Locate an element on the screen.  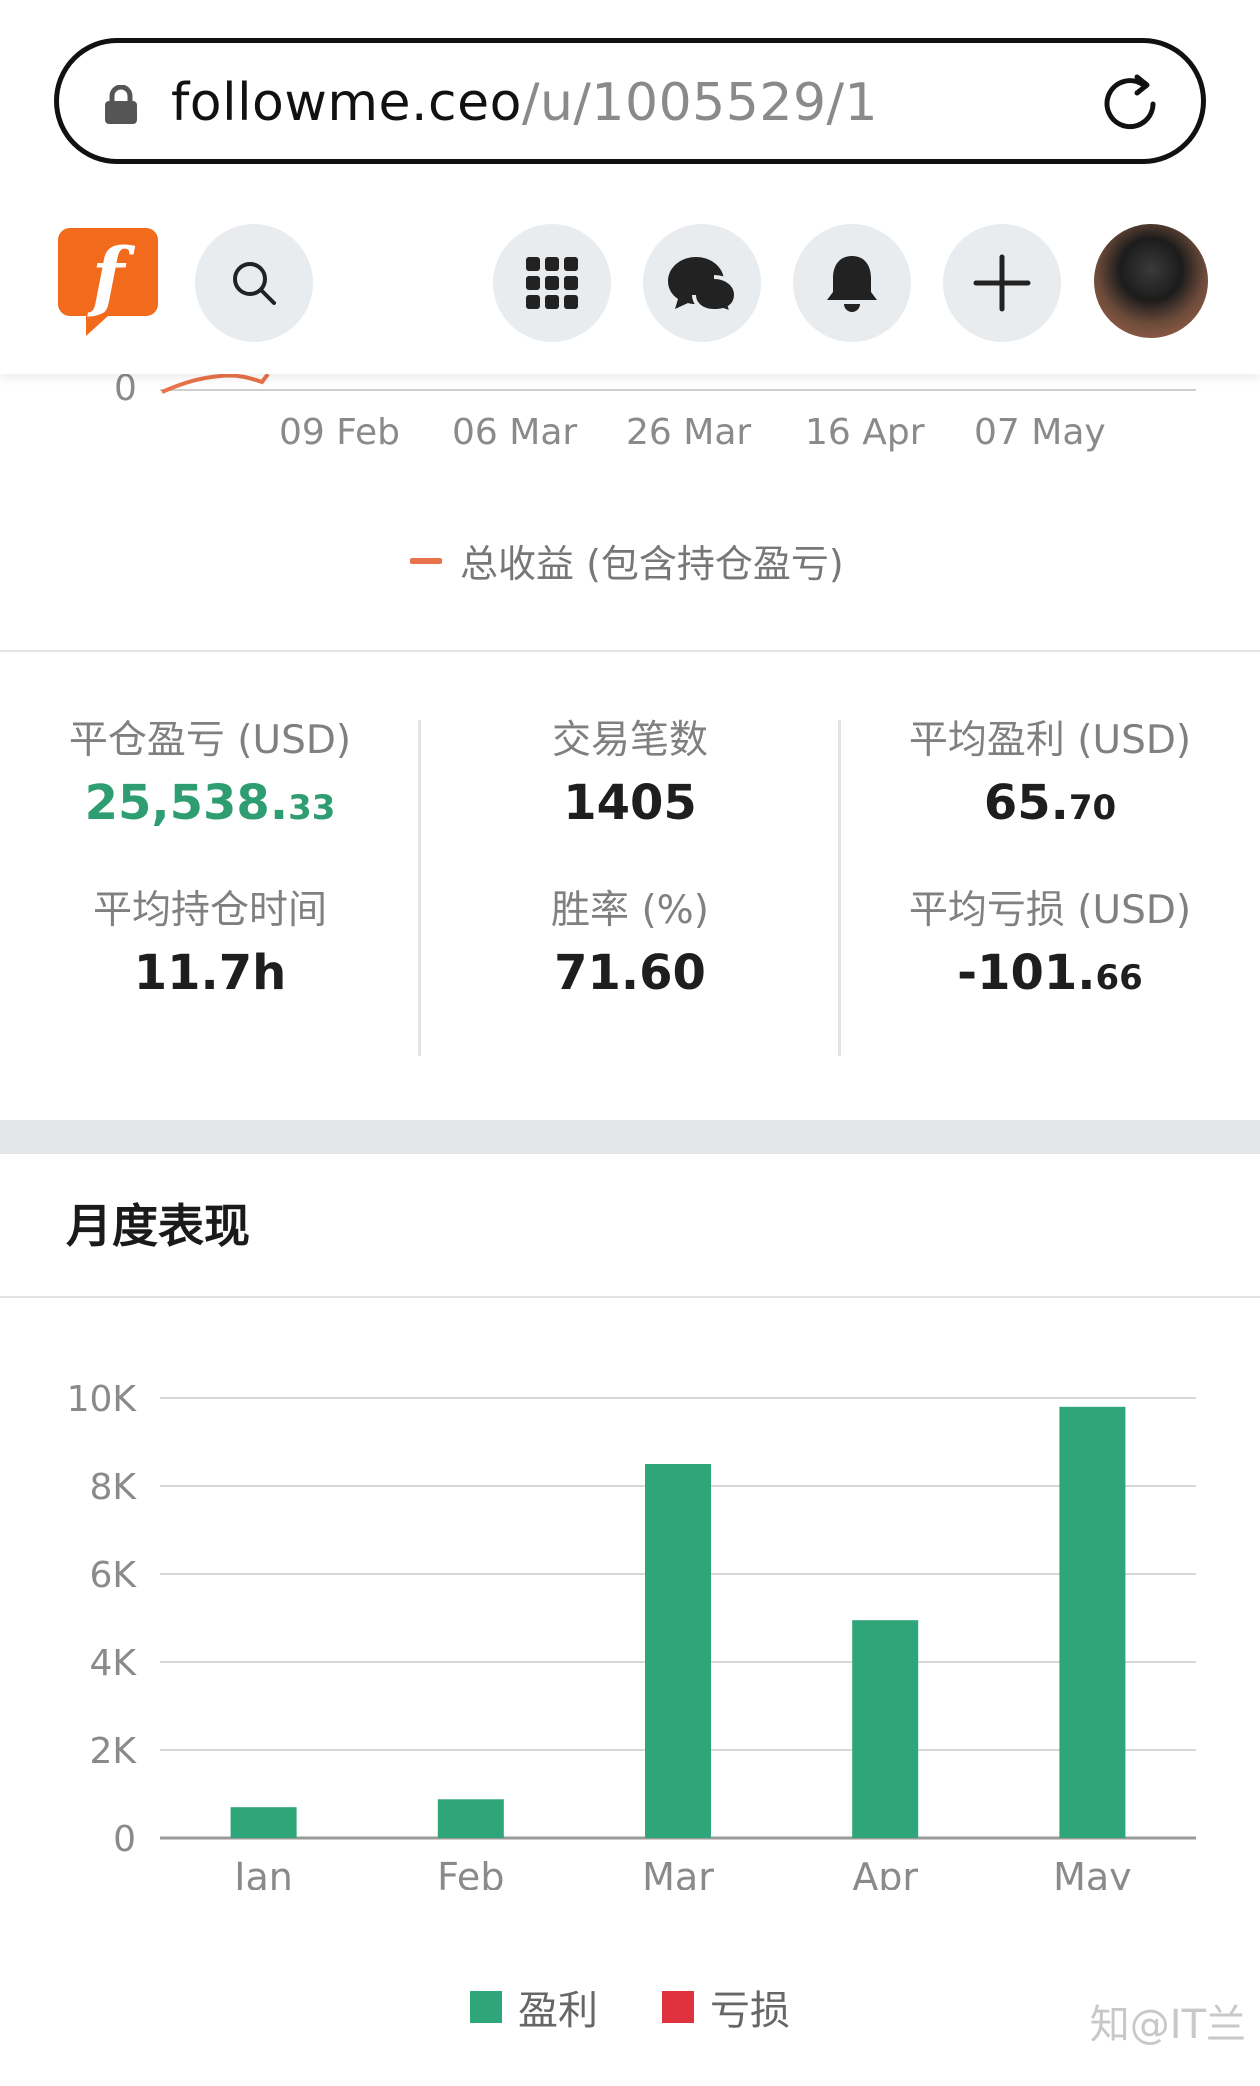
stat-label: 交易笔数 is located at coordinates (629, 740).